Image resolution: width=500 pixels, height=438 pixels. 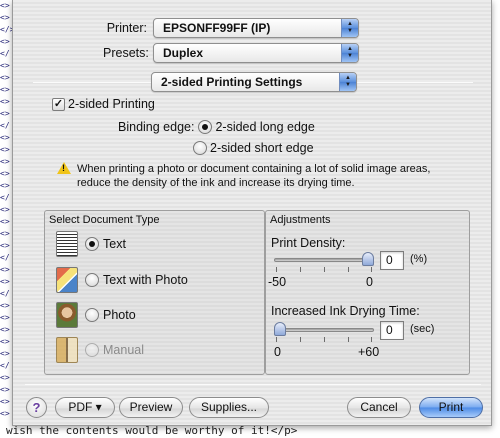 I want to click on two-sided-checkbox: ✓, so click(x=58, y=104).